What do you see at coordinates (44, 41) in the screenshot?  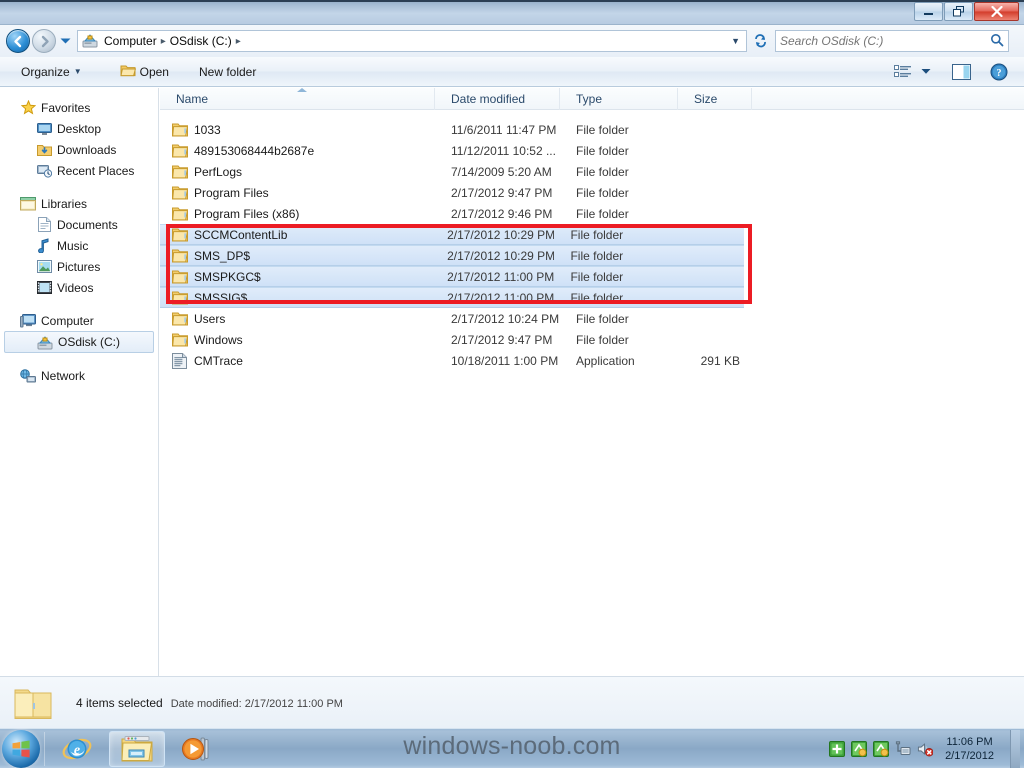 I see `forward-button` at bounding box center [44, 41].